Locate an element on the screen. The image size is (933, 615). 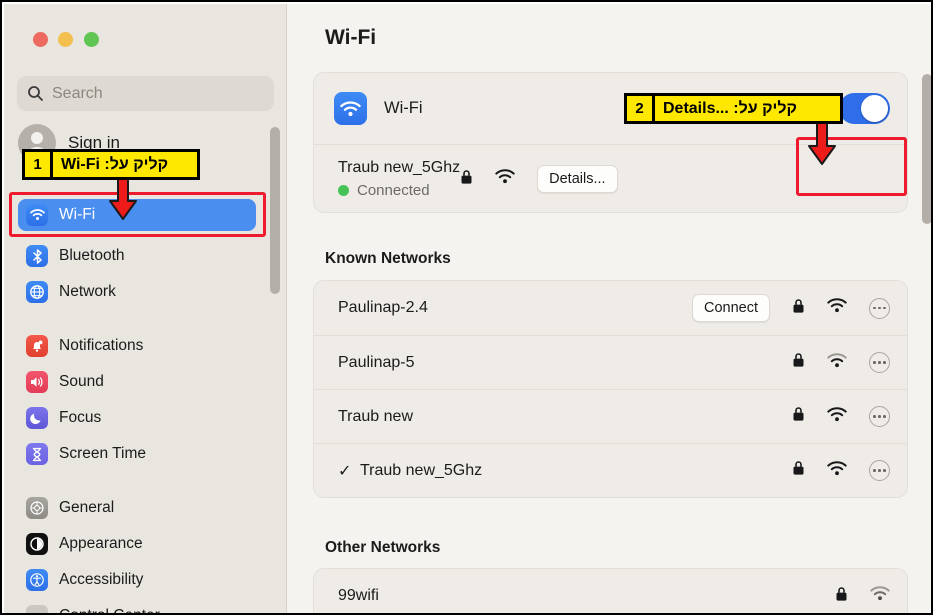
sidebar-item-label: General is located at coordinates (87, 507).